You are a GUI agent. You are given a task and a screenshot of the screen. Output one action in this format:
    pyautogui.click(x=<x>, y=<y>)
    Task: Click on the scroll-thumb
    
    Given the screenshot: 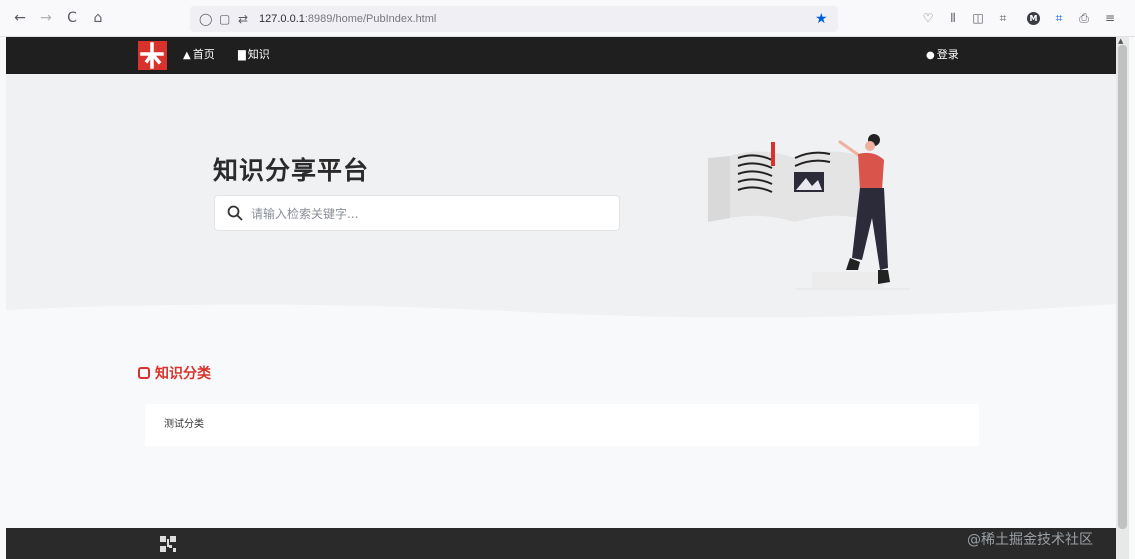 What is the action you would take?
    pyautogui.click(x=1122, y=287)
    